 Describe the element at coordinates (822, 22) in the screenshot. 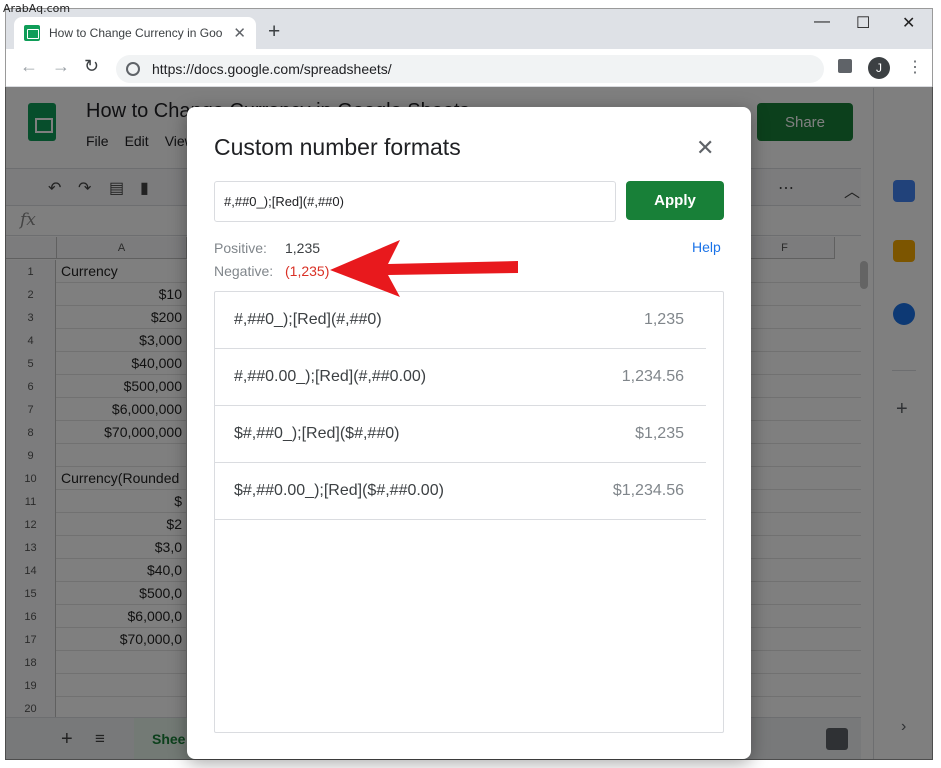

I see `minimize-button: —` at that location.